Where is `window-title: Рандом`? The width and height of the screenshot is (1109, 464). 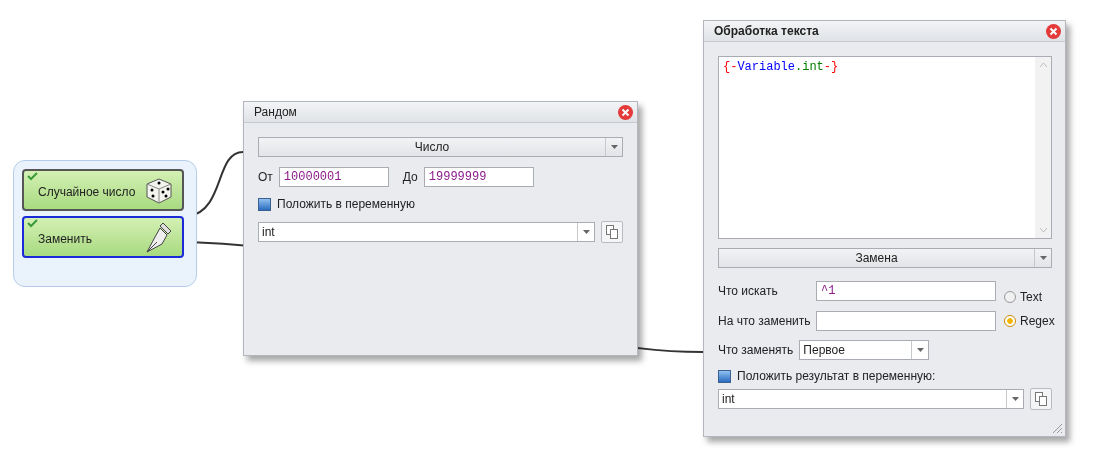 window-title: Рандом is located at coordinates (275, 112).